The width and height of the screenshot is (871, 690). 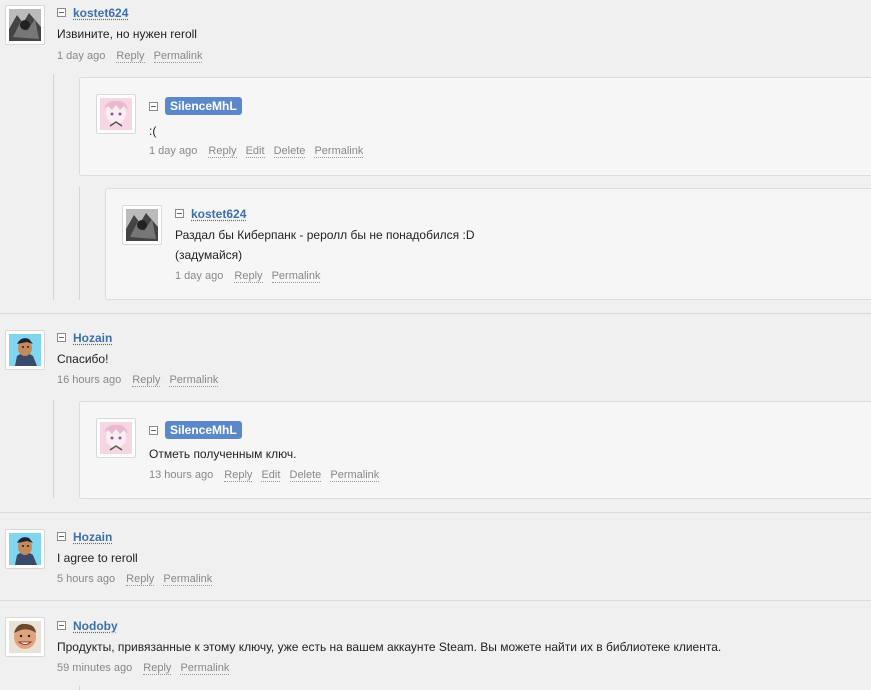 What do you see at coordinates (181, 475) in the screenshot?
I see `timestamp: 13 hours ago` at bounding box center [181, 475].